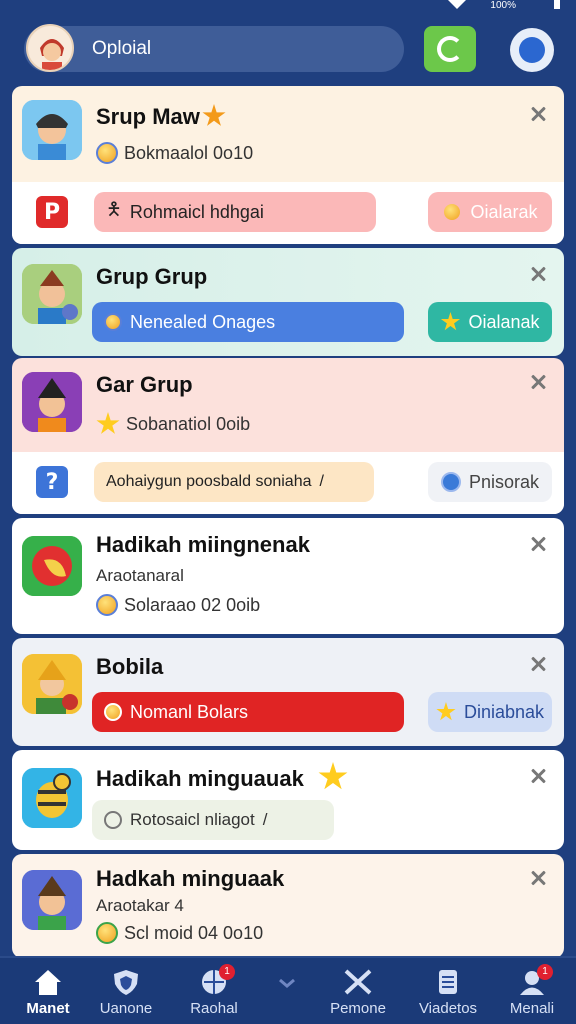 This screenshot has width=576, height=1024. I want to click on home-icon, so click(48, 982).